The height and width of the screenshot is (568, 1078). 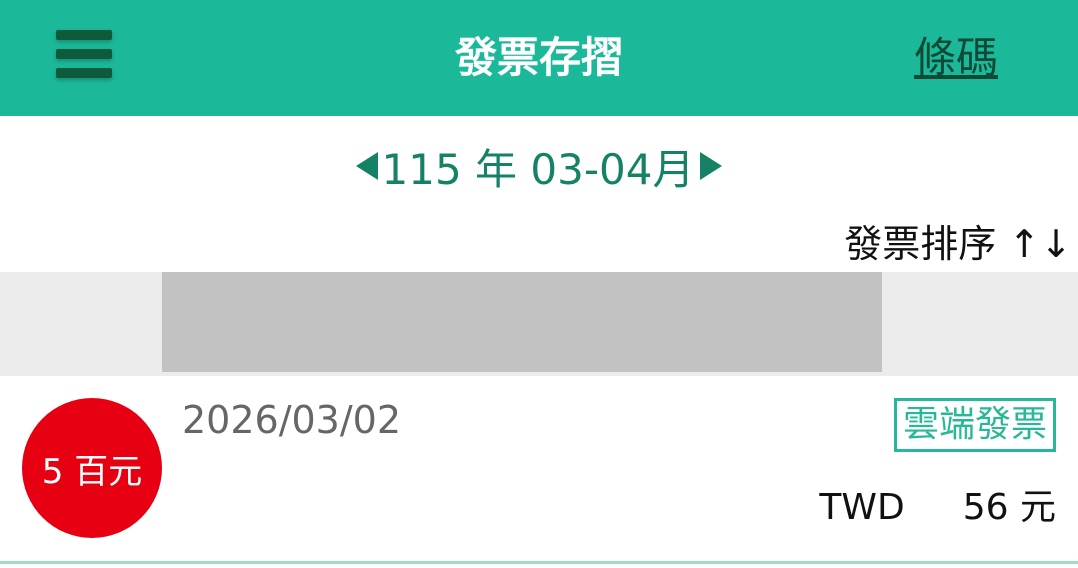 What do you see at coordinates (84, 35) in the screenshot?
I see `hamburger-icon` at bounding box center [84, 35].